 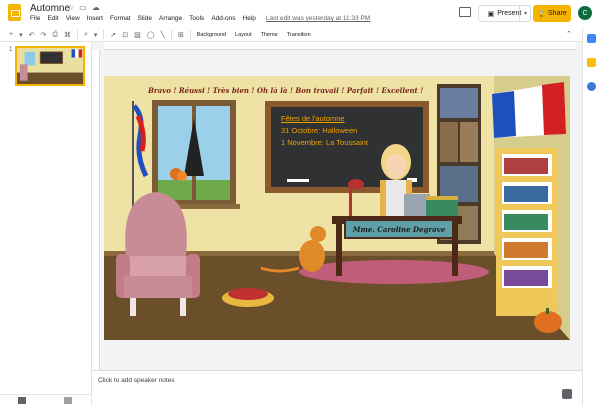 I want to click on image-icon: ▨, so click(x=137, y=35).